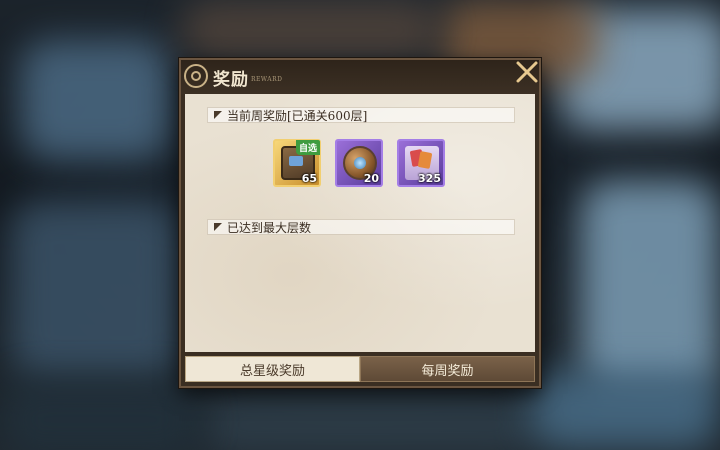 The height and width of the screenshot is (450, 720). Describe the element at coordinates (360, 77) in the screenshot. I see `dialog-header: 奖励 REWARD` at that location.